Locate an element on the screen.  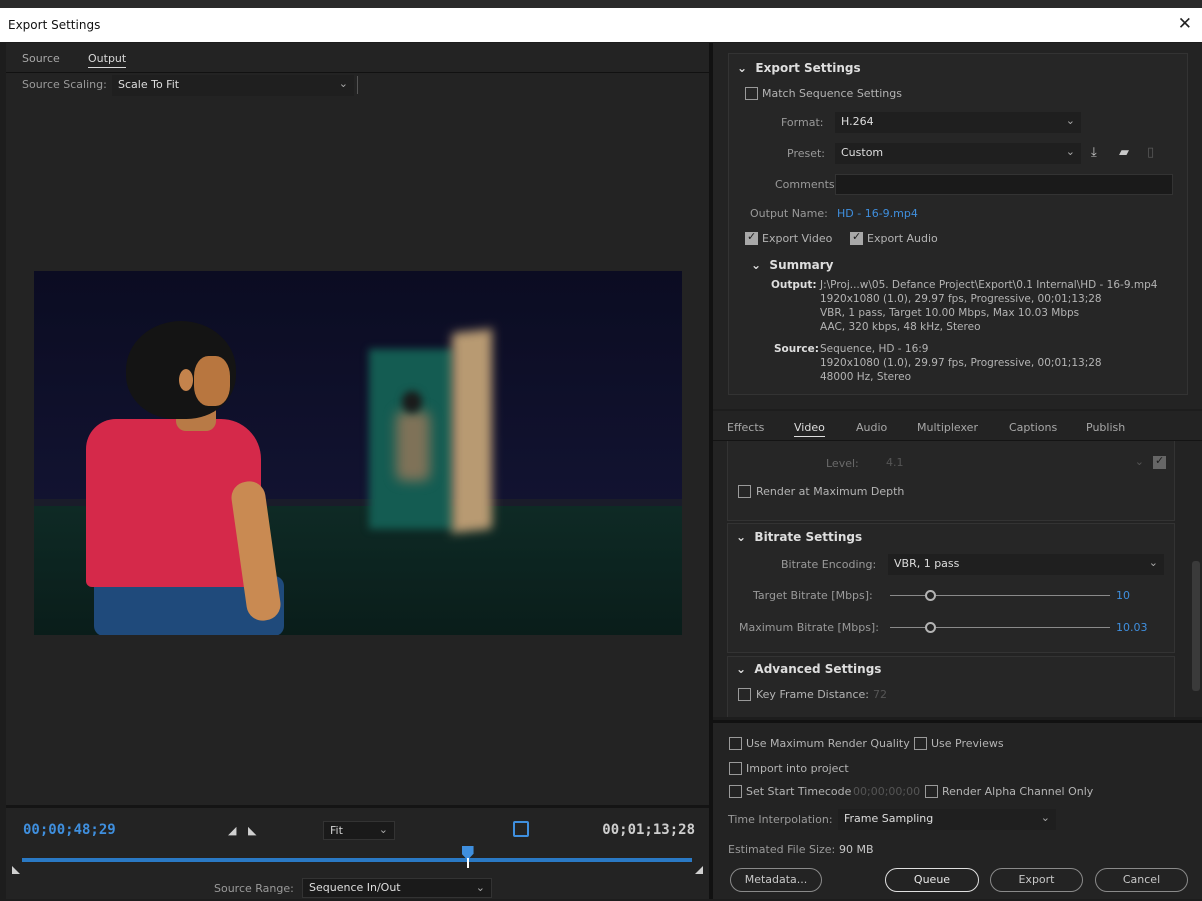
tab-source: Source is located at coordinates (41, 58).